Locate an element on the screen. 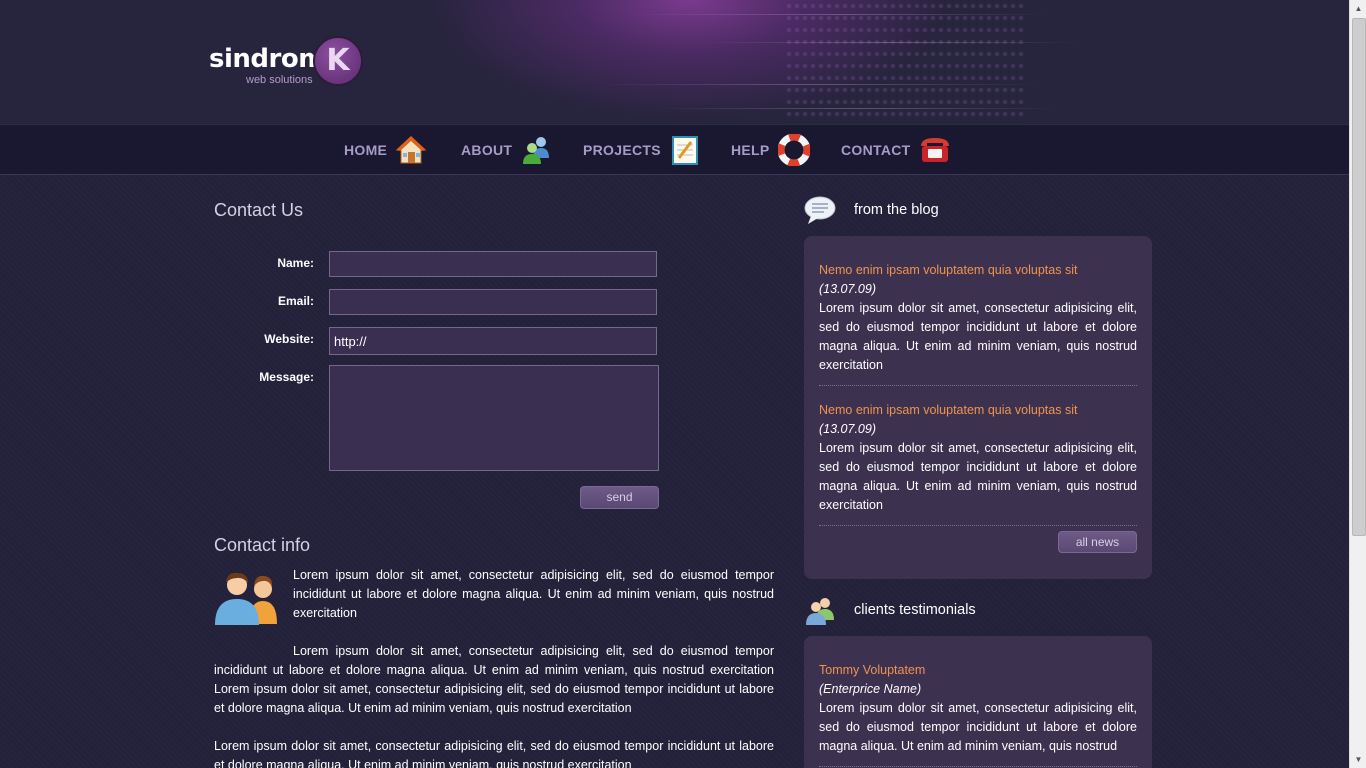  clients-icon is located at coordinates (821, 610).